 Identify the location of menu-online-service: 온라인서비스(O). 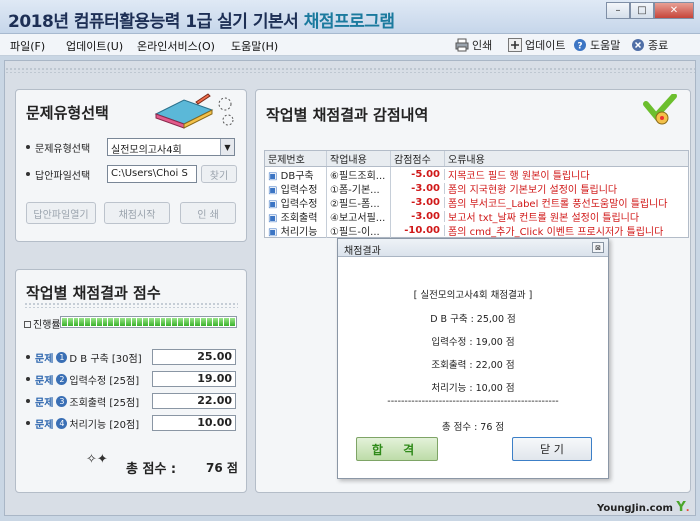
(176, 46).